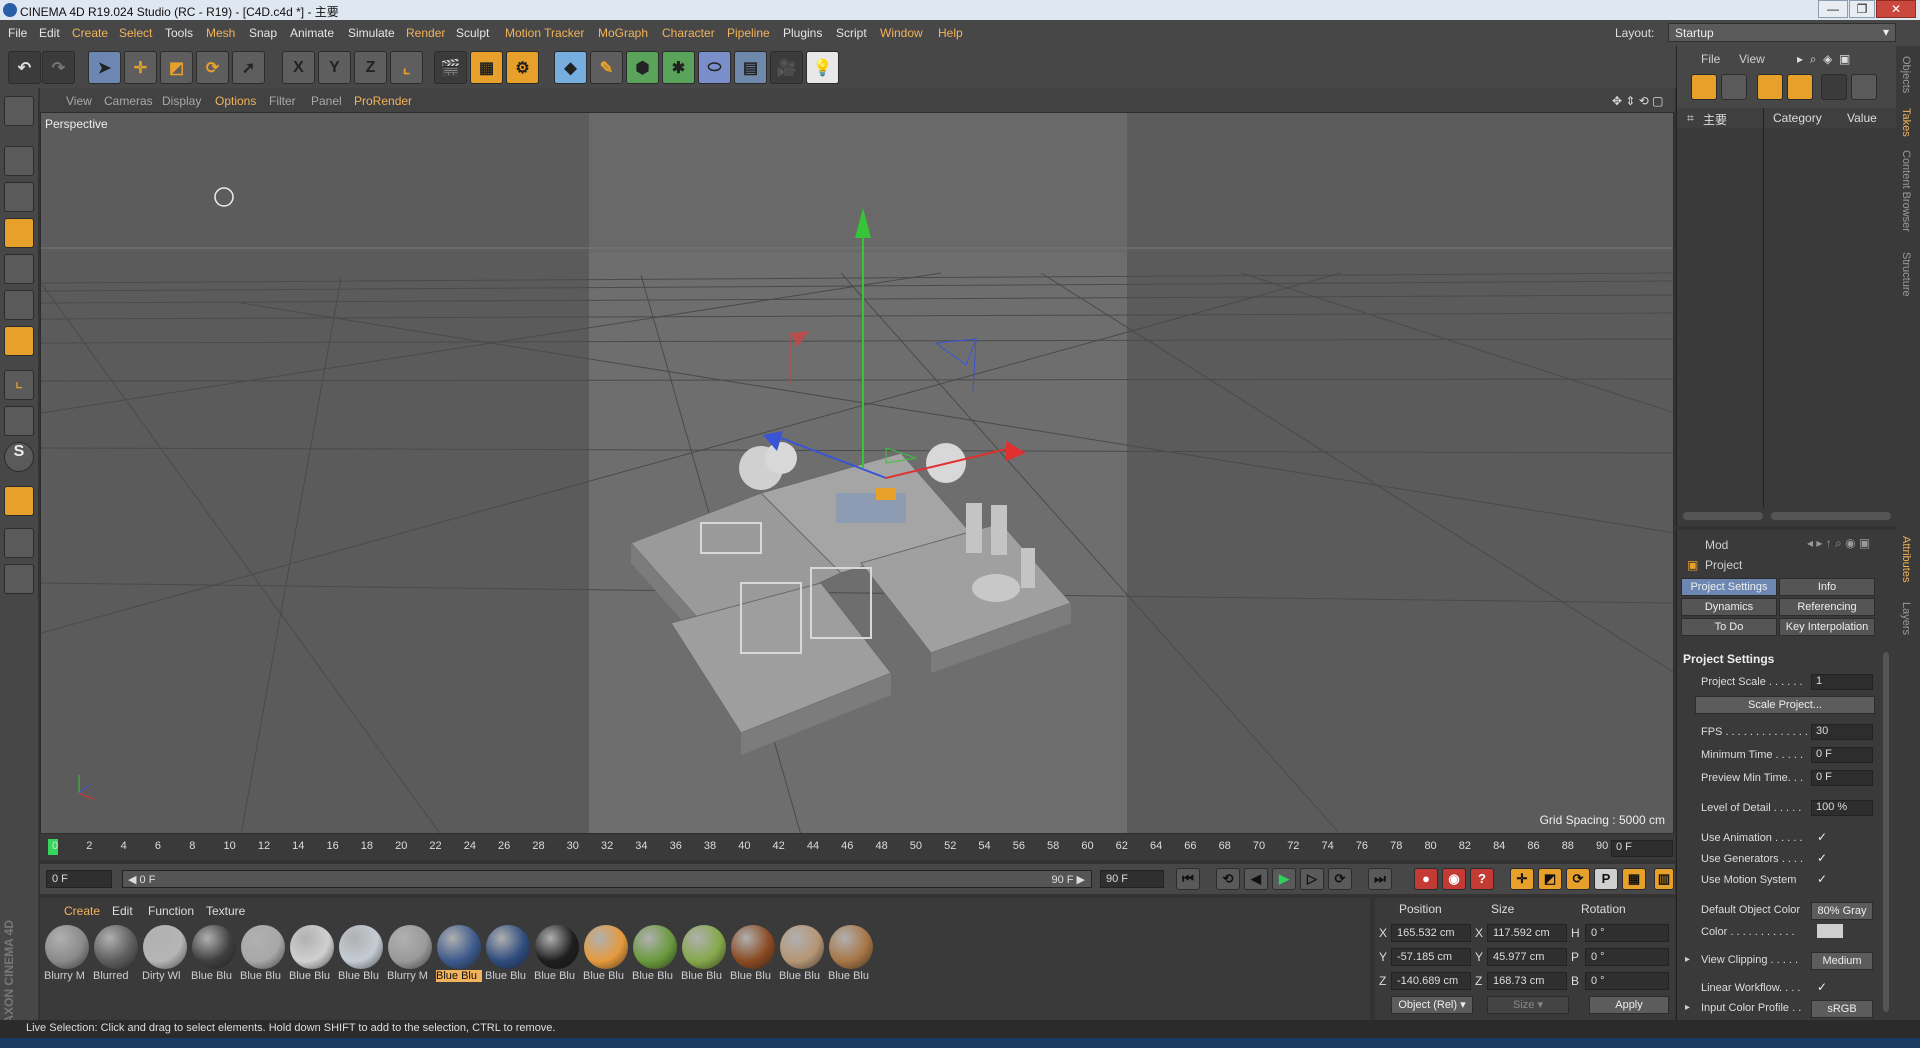 This screenshot has width=1920, height=1048. I want to click on workplane-button, so click(19, 233).